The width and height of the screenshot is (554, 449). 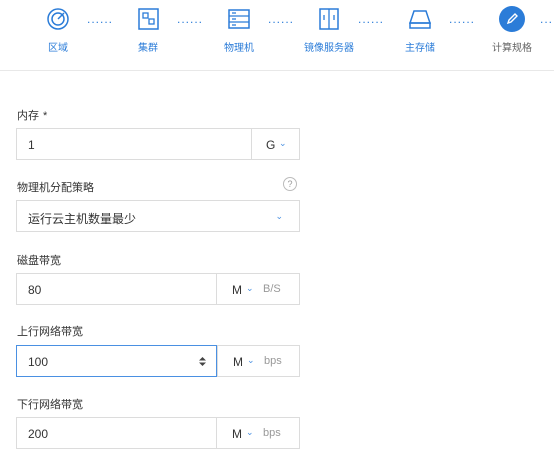 What do you see at coordinates (239, 19) in the screenshot?
I see `server-icon` at bounding box center [239, 19].